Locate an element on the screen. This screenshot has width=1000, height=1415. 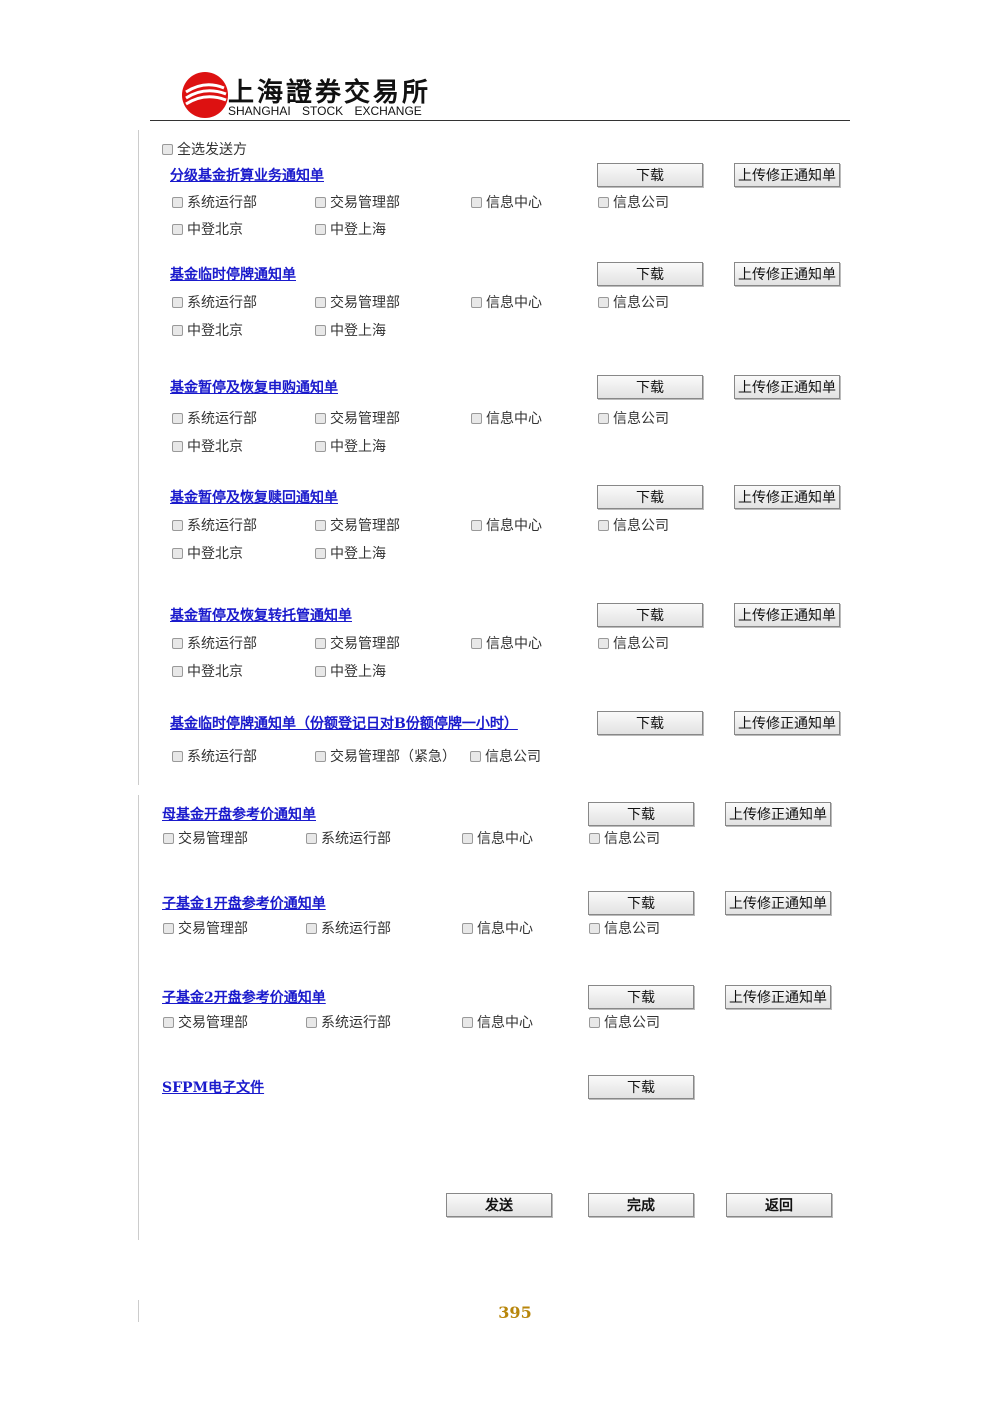
notice-title-link: 基金暂停及恢复转托管通知单 is located at coordinates (261, 615).